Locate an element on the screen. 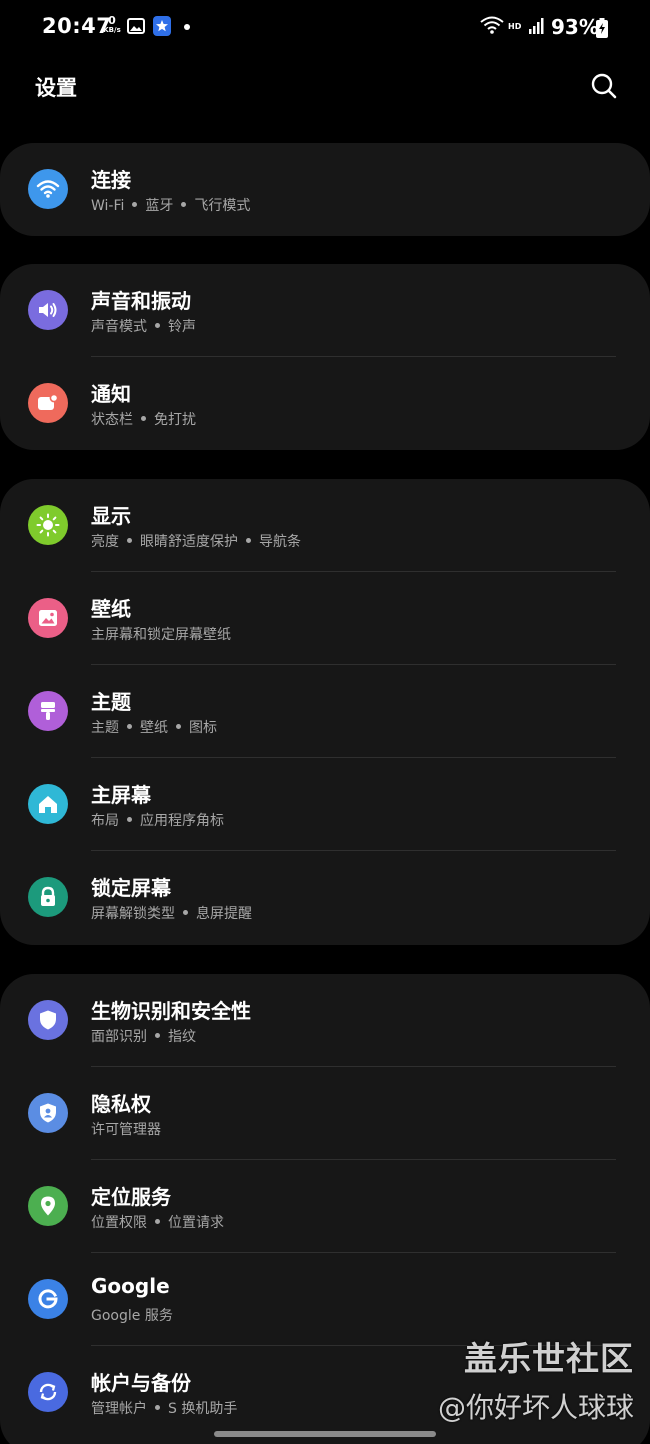 This screenshot has width=650, height=1444. app-notification-icon is located at coordinates (162, 28).